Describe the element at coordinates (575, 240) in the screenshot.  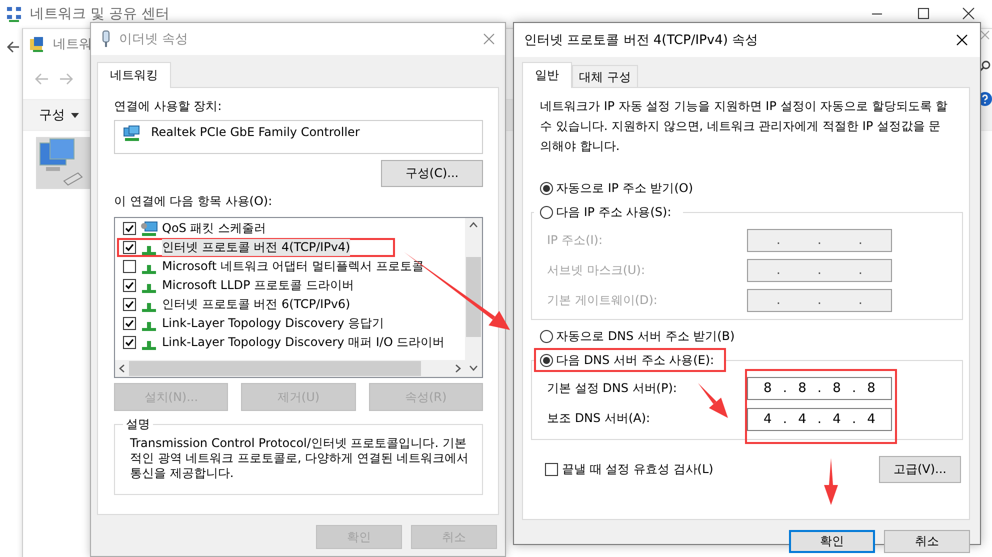
I see `field-label: IP 주소(I):` at that location.